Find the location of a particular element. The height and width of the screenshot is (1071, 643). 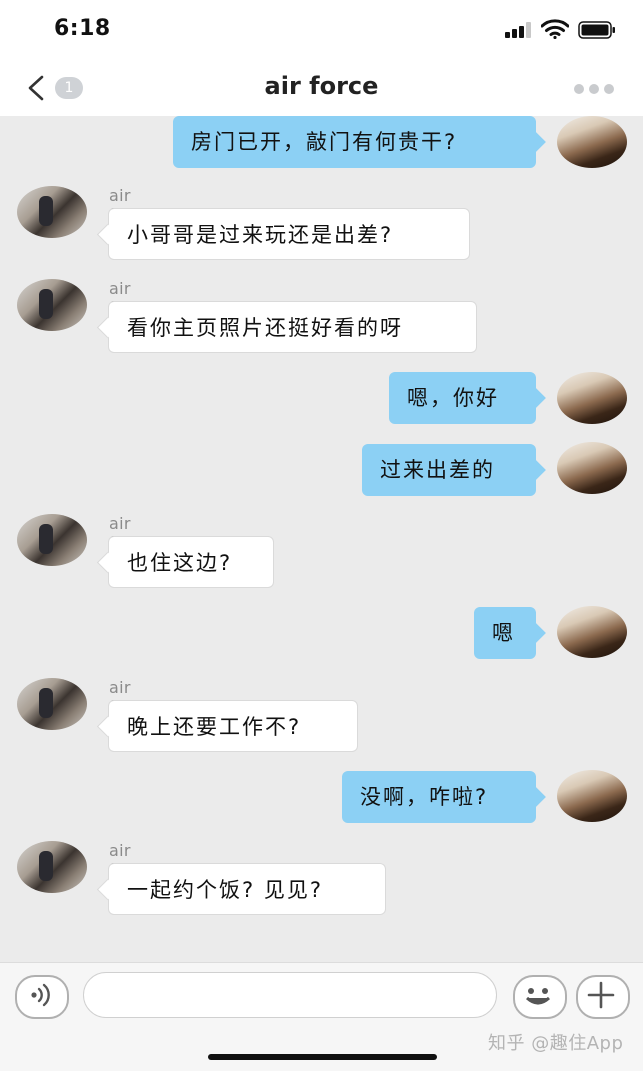

battery-icon is located at coordinates (596, 30).